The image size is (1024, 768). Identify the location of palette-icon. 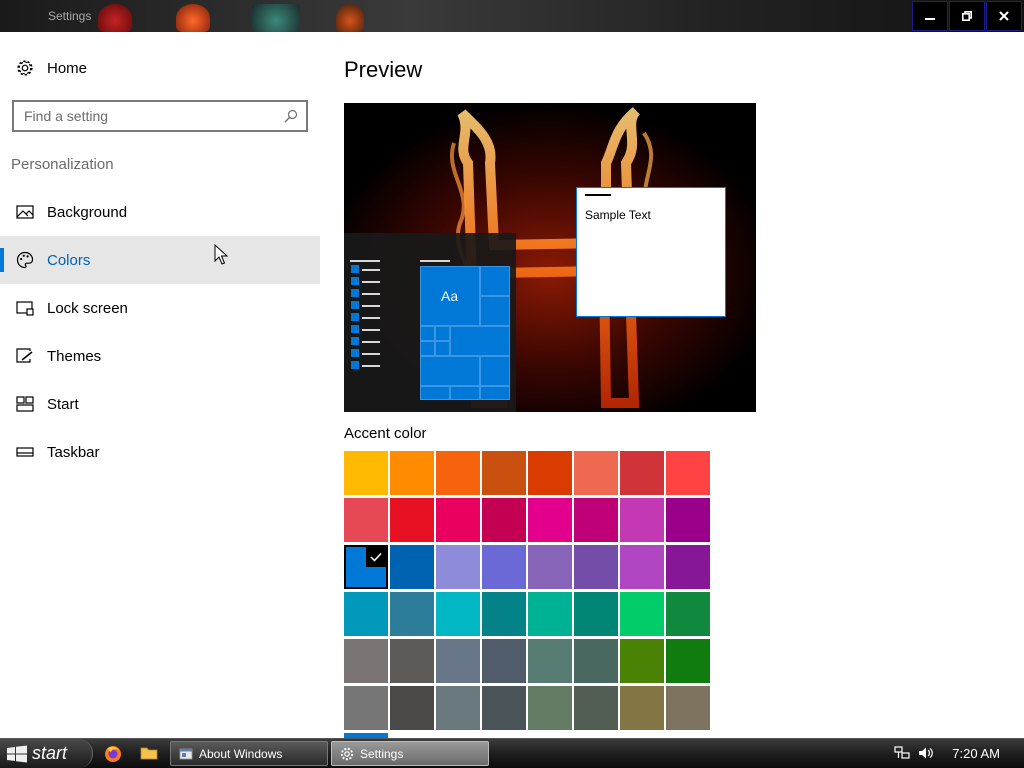
(25, 260).